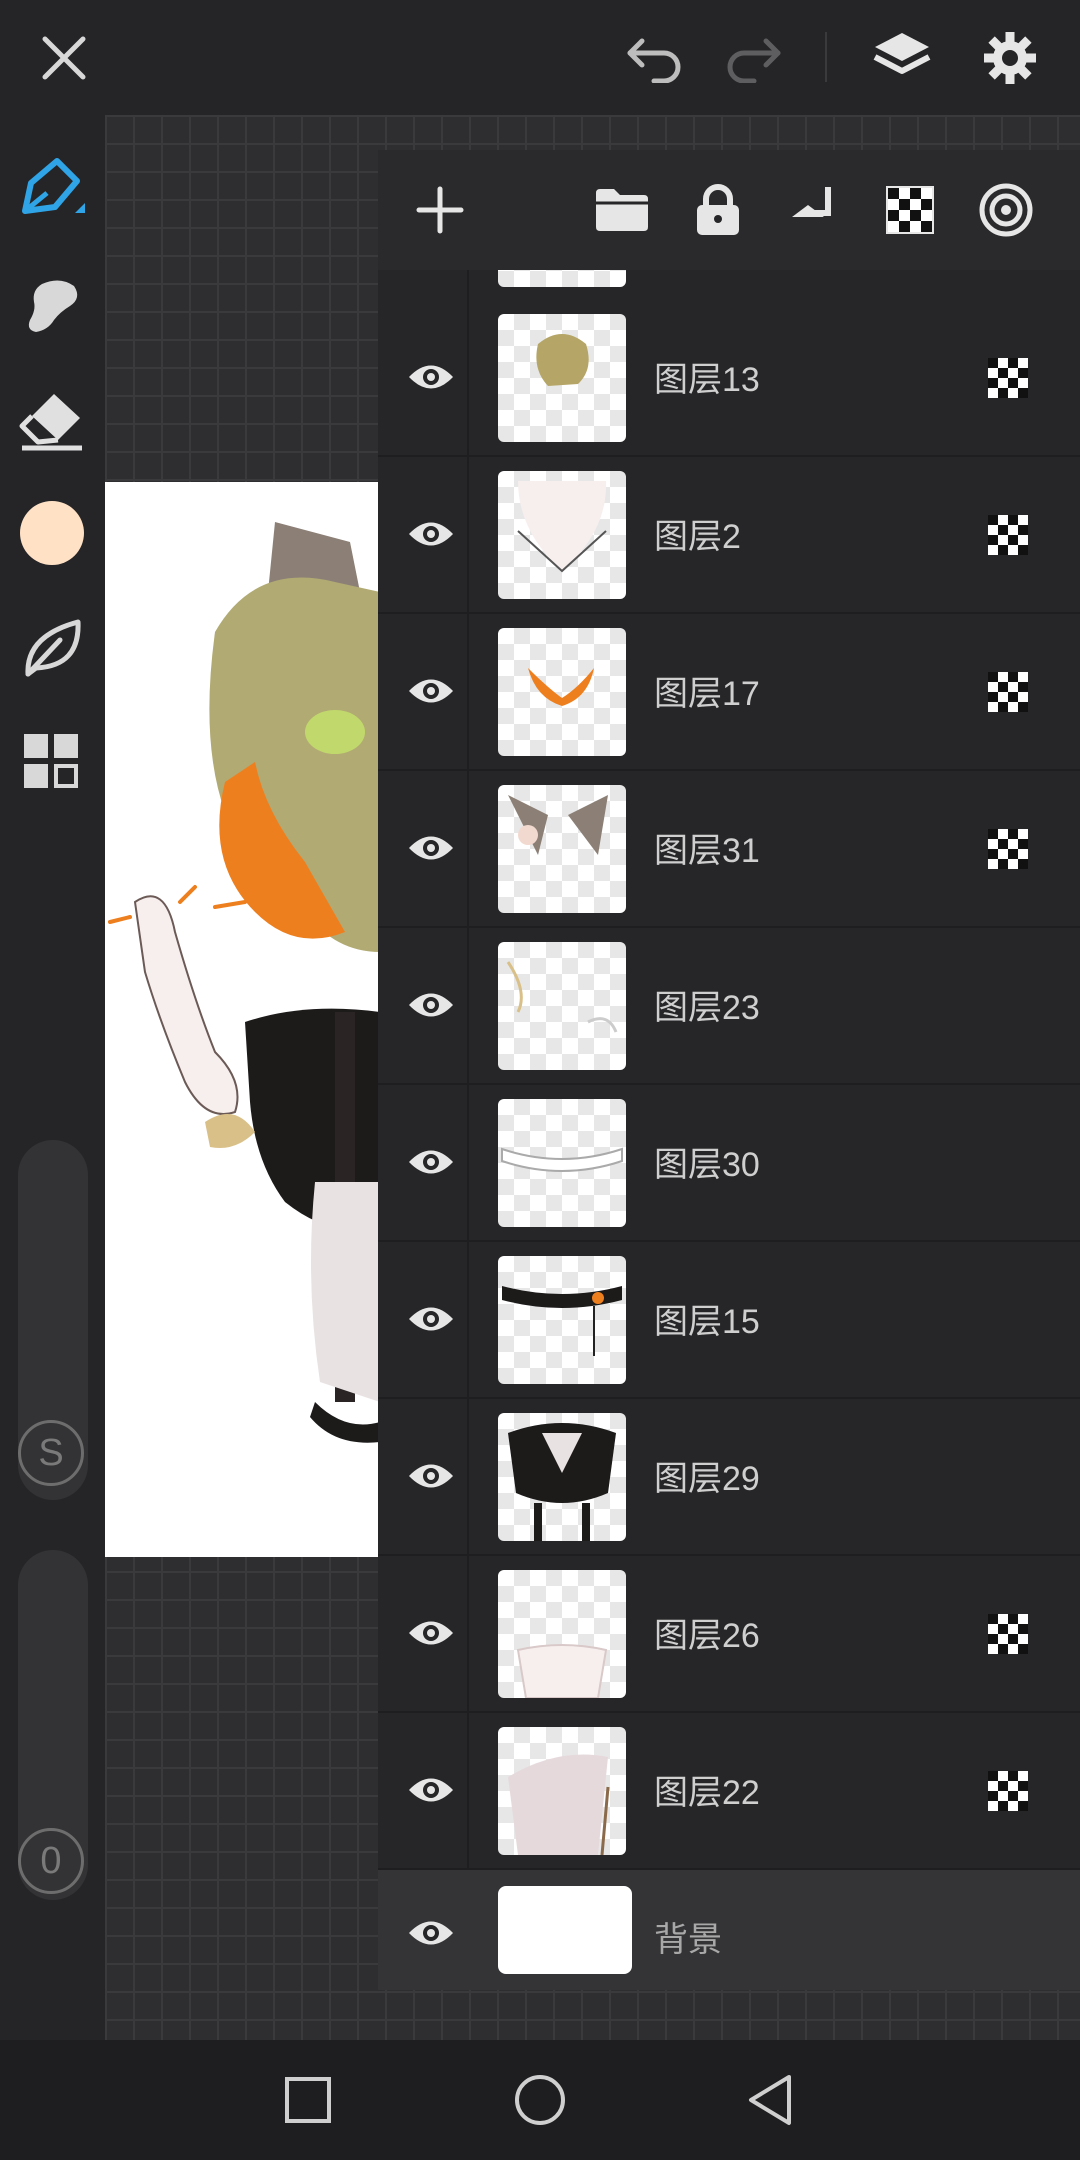 The width and height of the screenshot is (1080, 2160). I want to click on divider, so click(826, 57).